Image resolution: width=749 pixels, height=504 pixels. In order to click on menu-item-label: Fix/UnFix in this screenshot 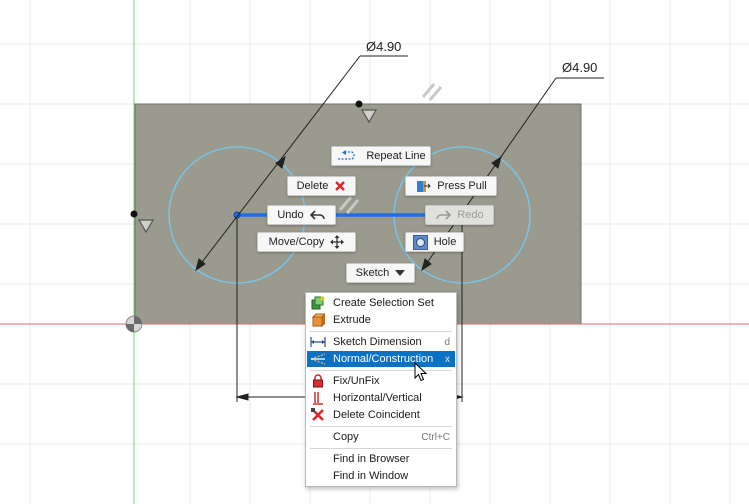, I will do `click(356, 381)`.